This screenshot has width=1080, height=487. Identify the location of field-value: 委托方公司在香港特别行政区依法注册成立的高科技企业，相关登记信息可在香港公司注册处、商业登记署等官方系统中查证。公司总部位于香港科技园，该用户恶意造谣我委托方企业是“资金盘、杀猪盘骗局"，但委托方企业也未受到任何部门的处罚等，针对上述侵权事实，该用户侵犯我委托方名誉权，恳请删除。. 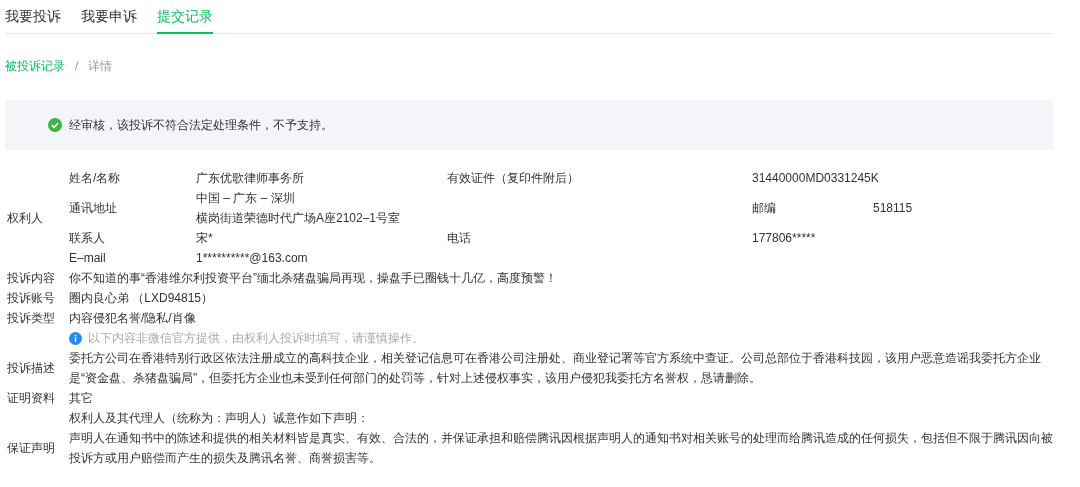
(555, 368).